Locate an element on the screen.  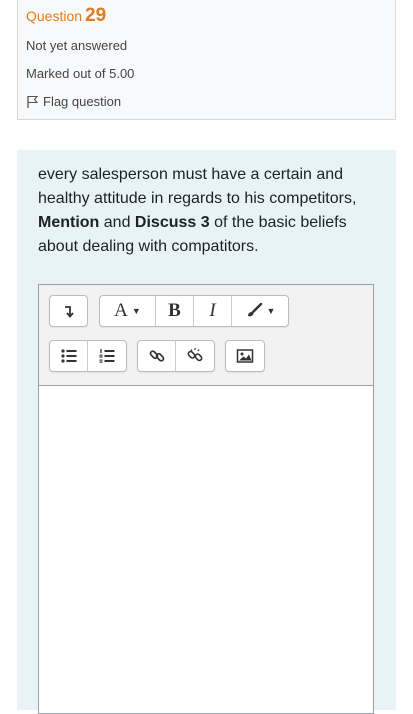
italic-button: I is located at coordinates (213, 311).